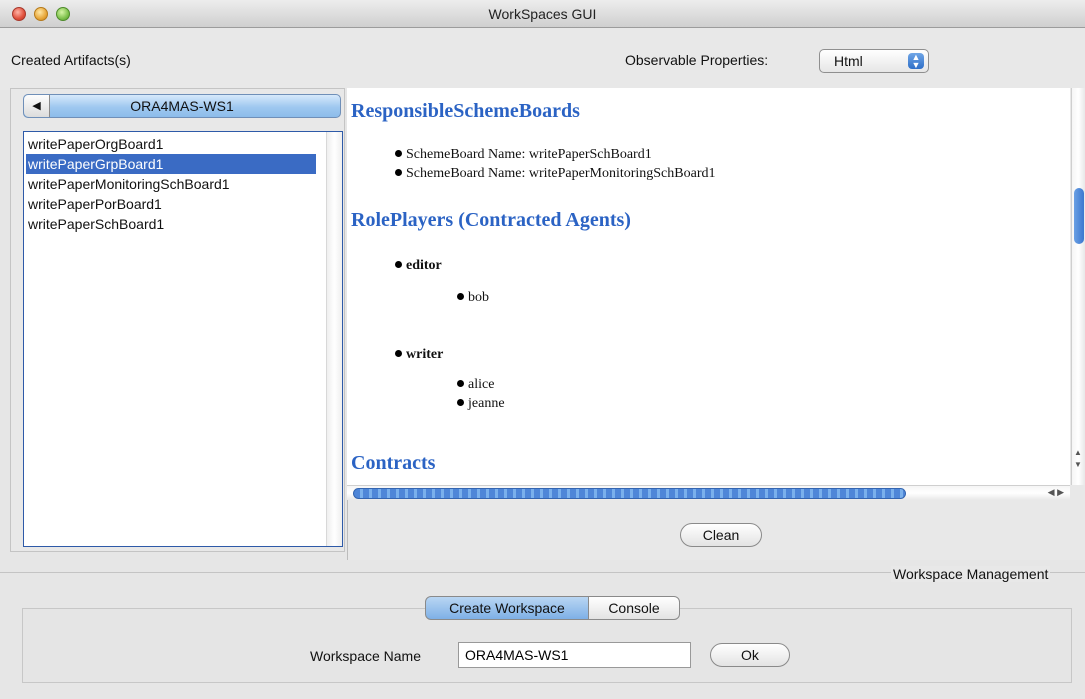  What do you see at coordinates (393, 463) in the screenshot?
I see `section-heading-contracts: Contracts` at bounding box center [393, 463].